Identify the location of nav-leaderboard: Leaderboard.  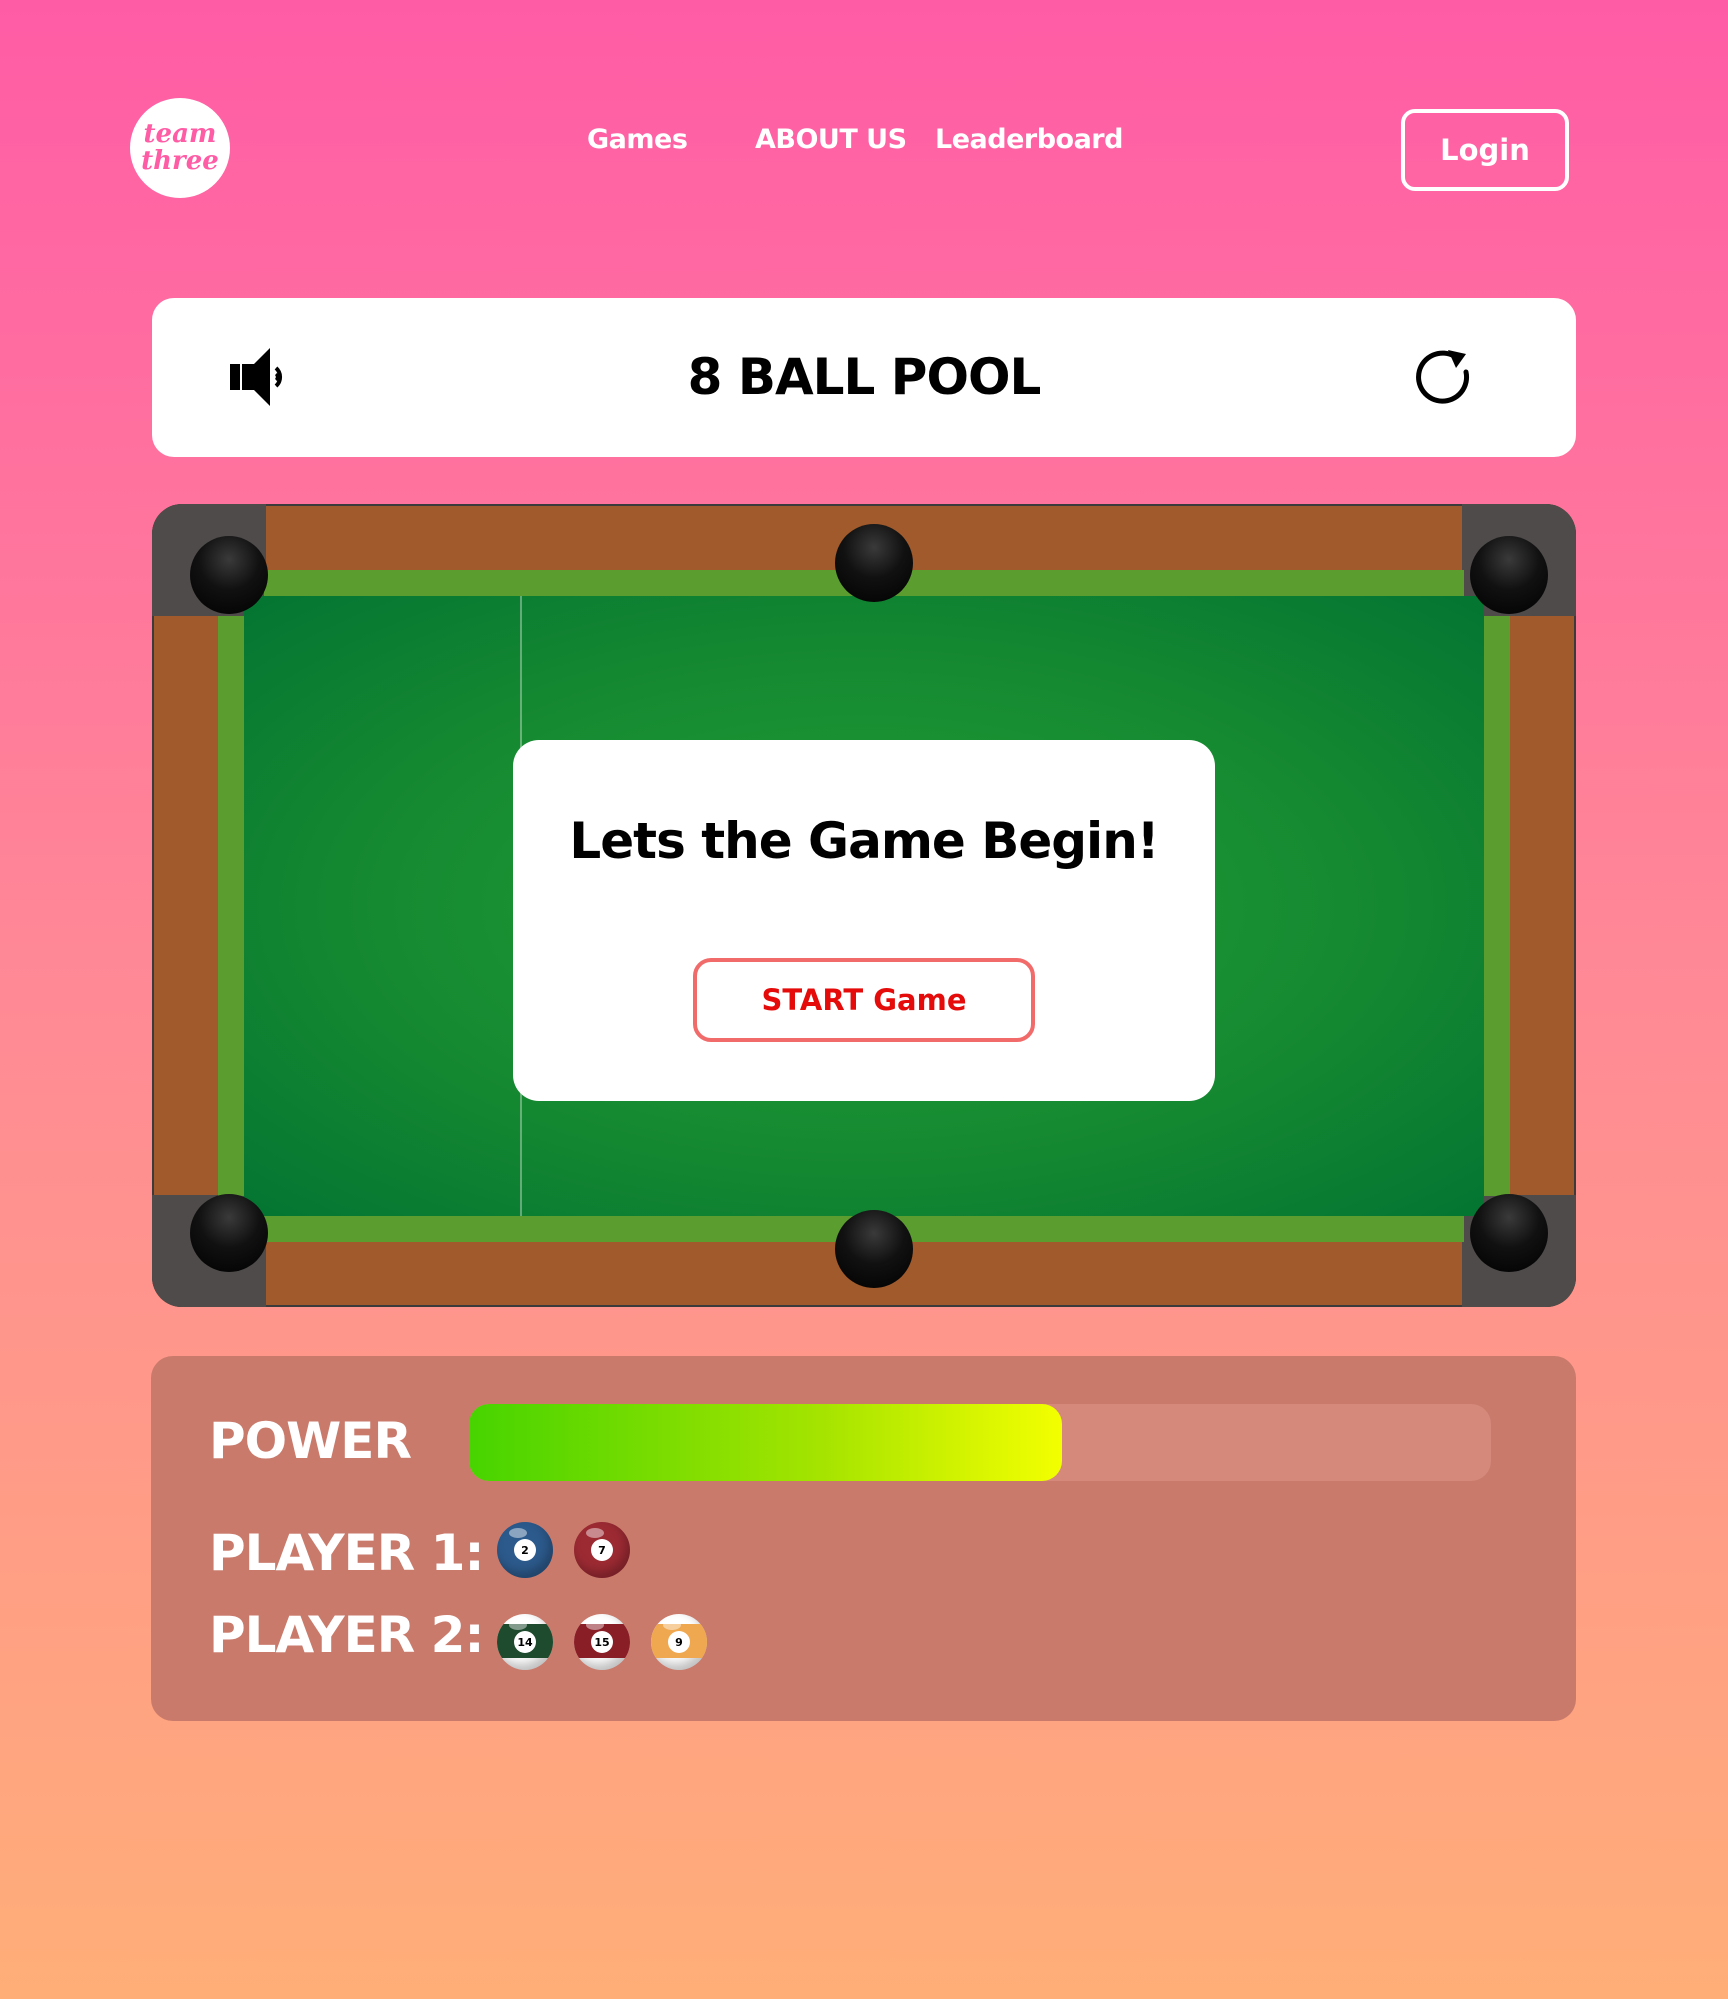
(1029, 139).